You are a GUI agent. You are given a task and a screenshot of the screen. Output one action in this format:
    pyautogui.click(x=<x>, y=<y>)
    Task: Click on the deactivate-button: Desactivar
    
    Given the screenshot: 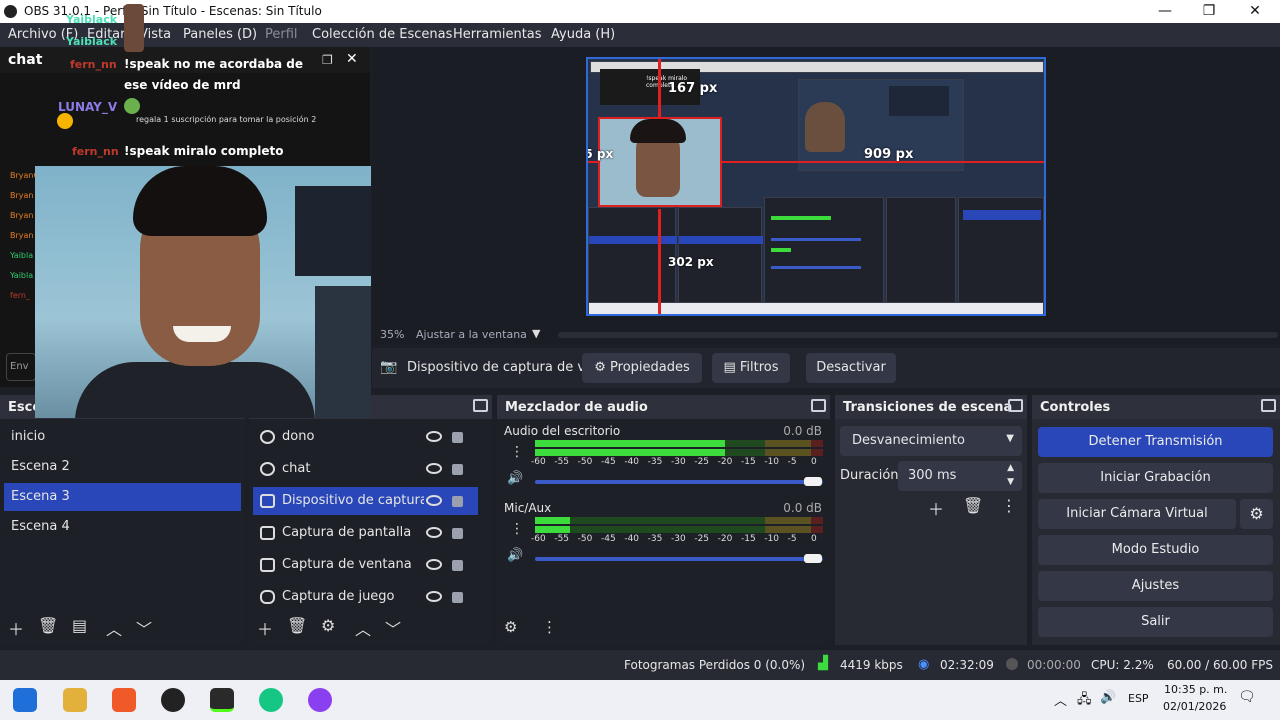 What is the action you would take?
    pyautogui.click(x=851, y=368)
    